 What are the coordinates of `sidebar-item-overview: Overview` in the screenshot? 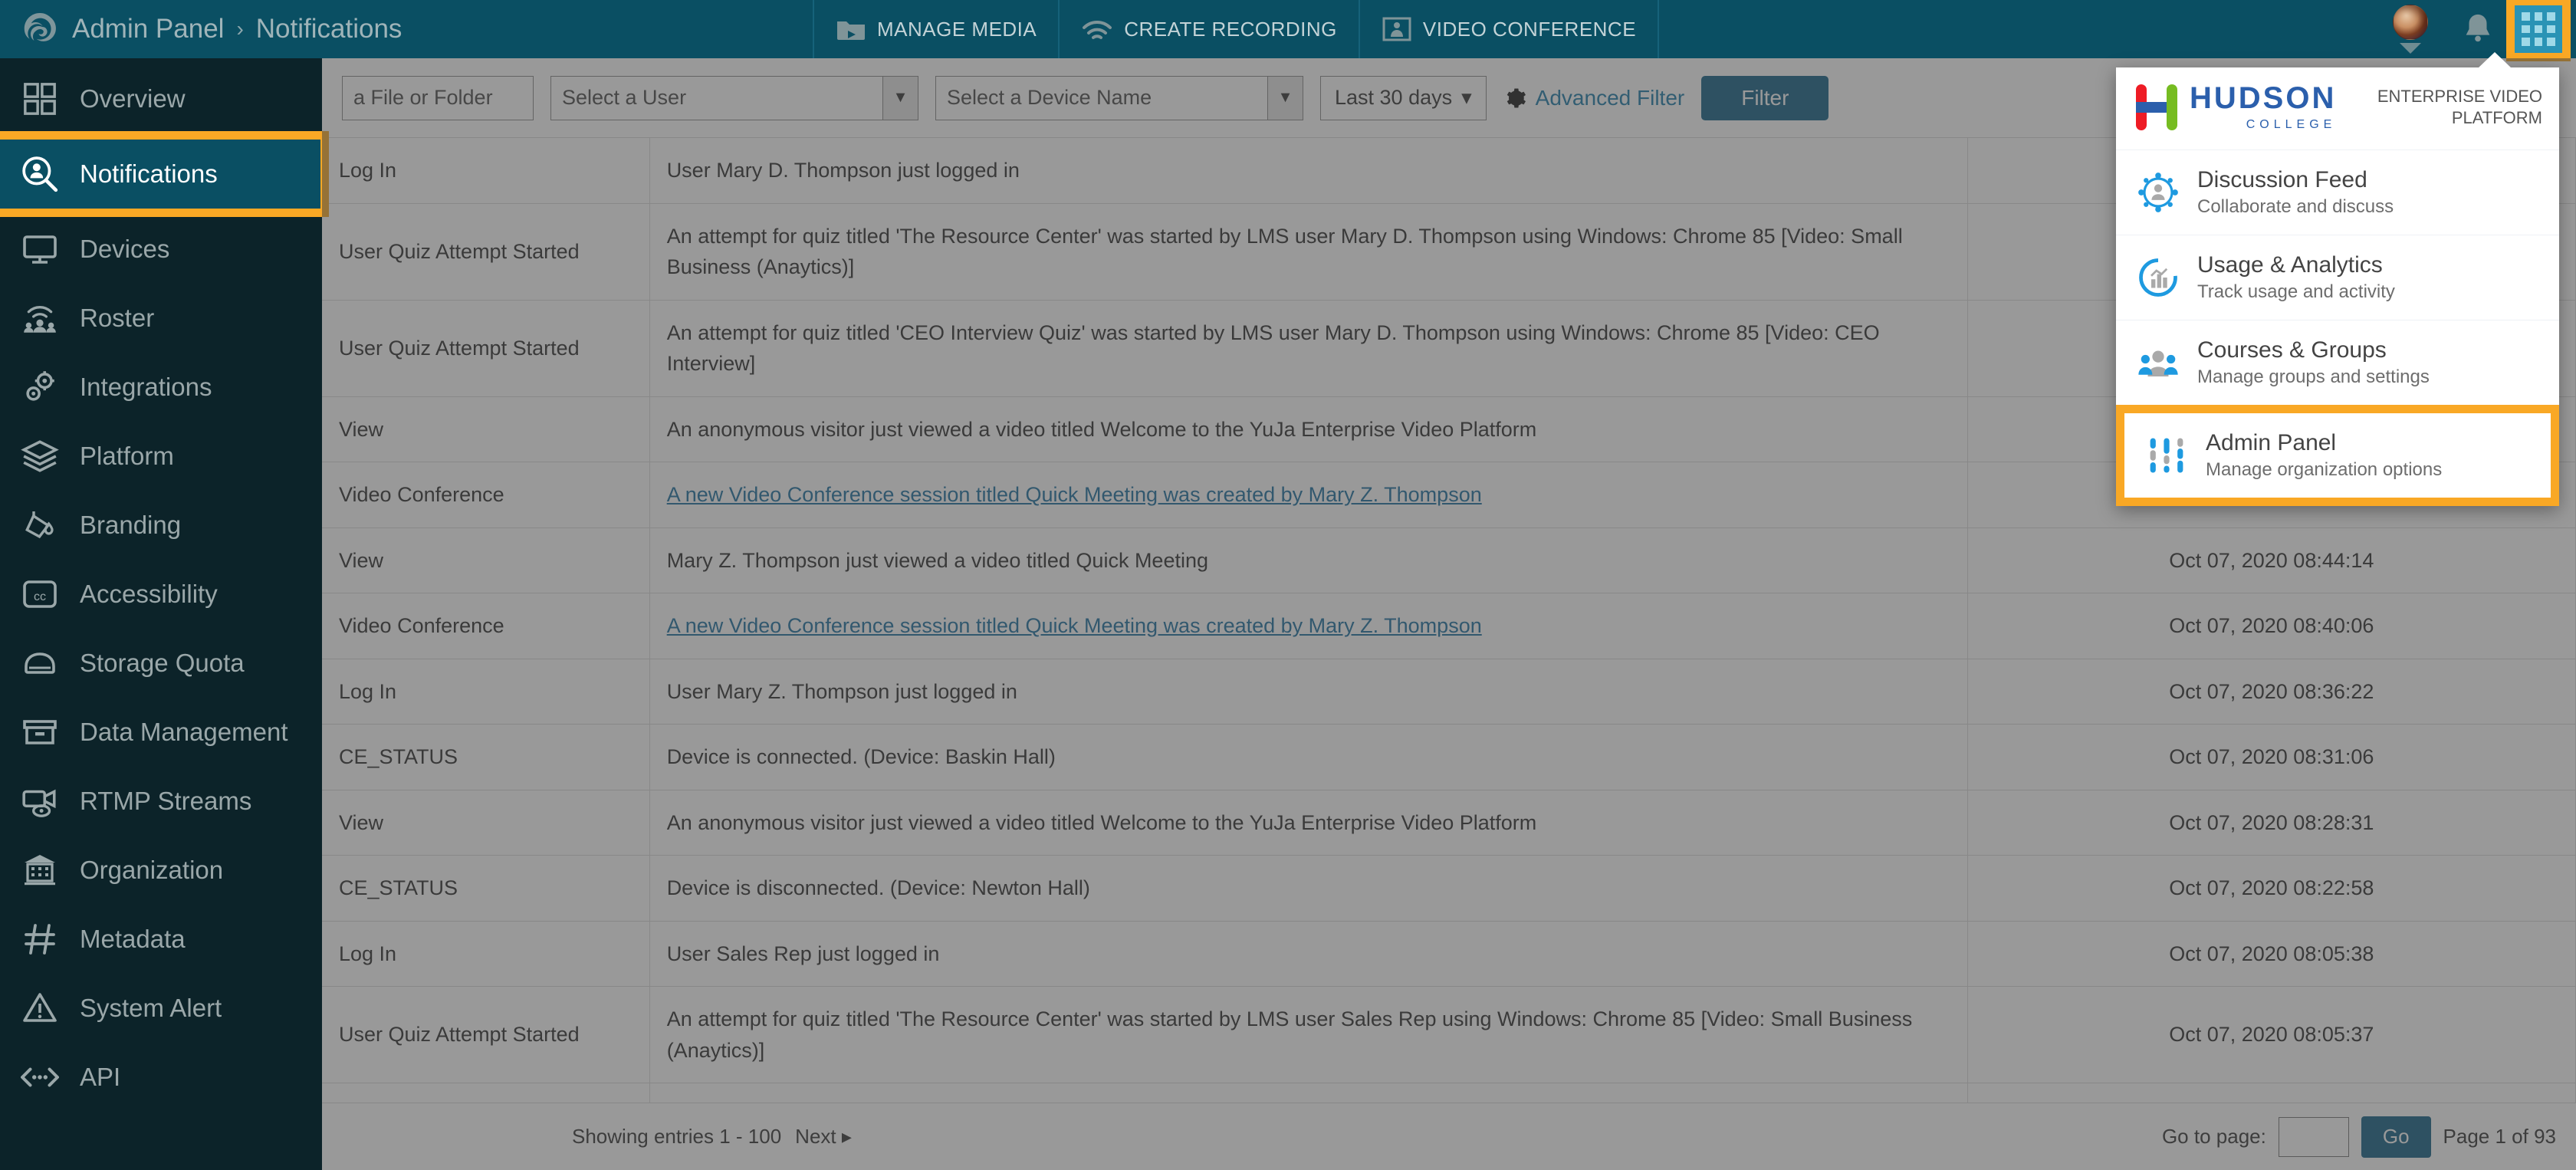 It's located at (161, 98).